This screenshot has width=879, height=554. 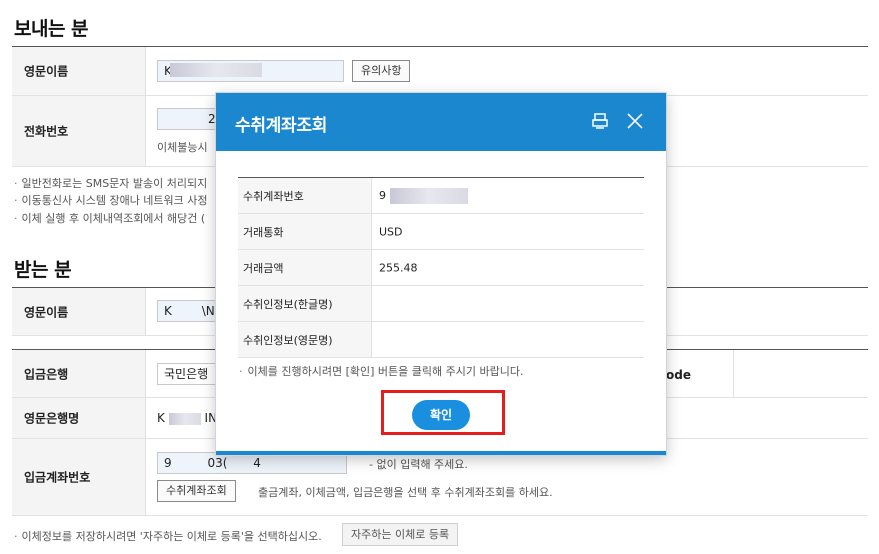 What do you see at coordinates (252, 463) in the screenshot?
I see `account-input: 9 03( 4` at bounding box center [252, 463].